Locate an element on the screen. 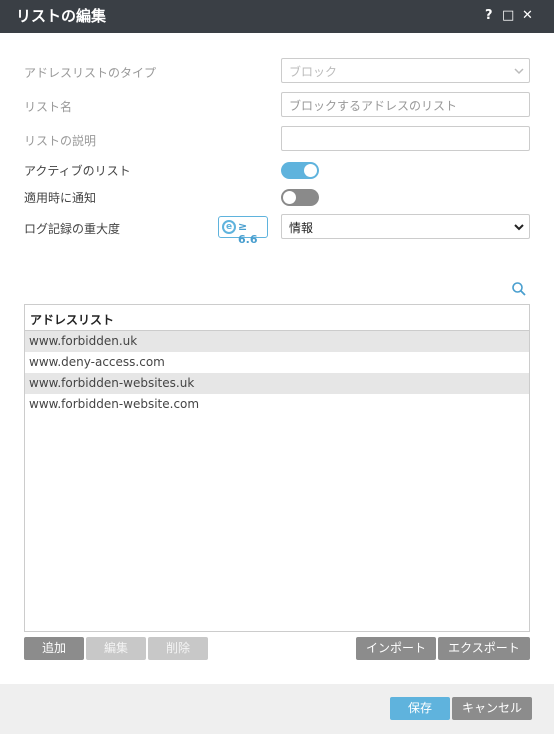  list-item: www.forbidden-websites.uk is located at coordinates (277, 383).